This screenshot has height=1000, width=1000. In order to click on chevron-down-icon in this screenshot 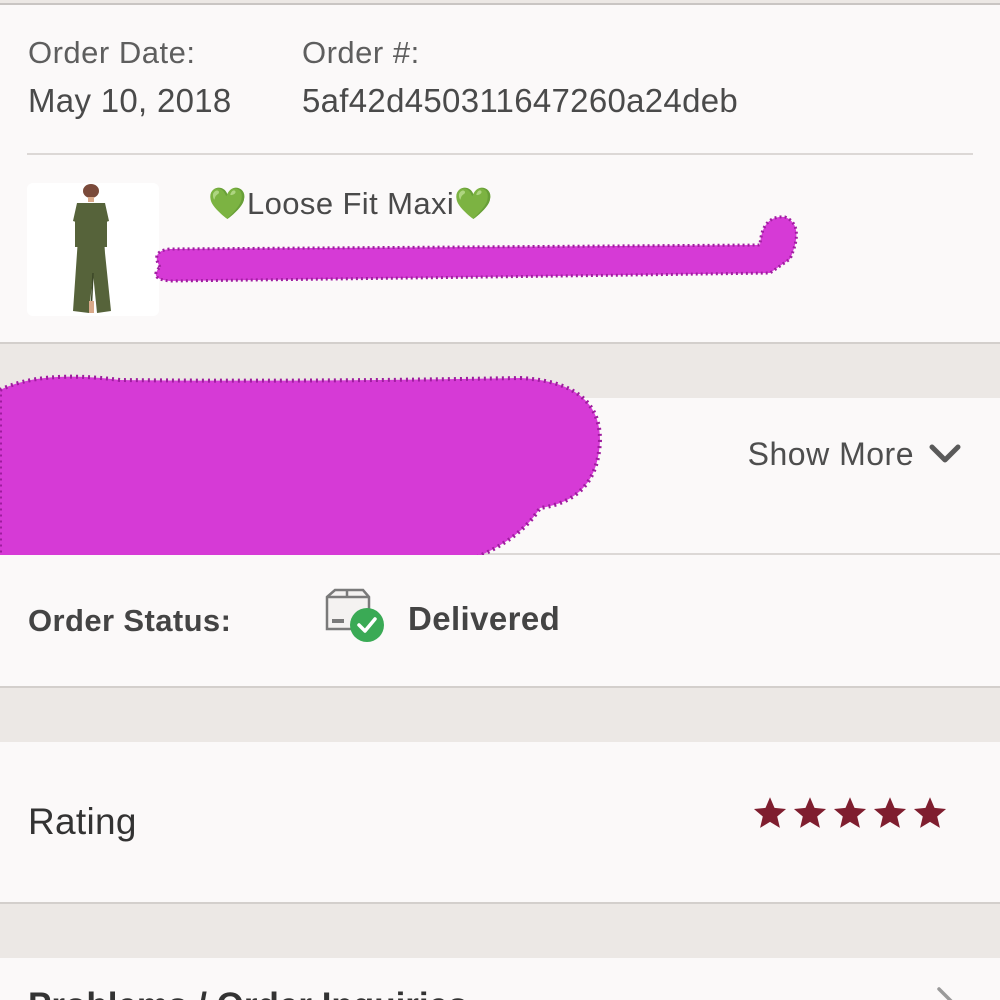, I will do `click(945, 453)`.